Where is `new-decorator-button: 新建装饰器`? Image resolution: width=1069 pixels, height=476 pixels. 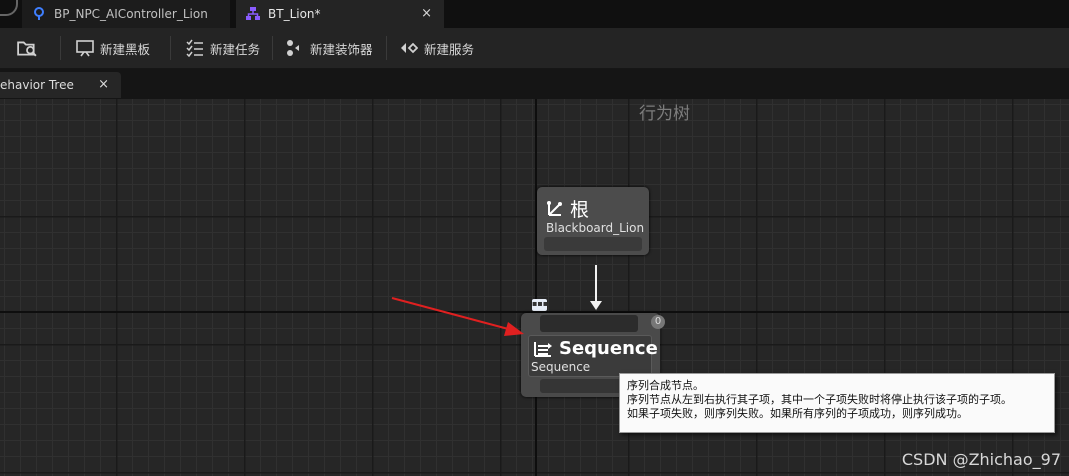 new-decorator-button: 新建装饰器 is located at coordinates (329, 48).